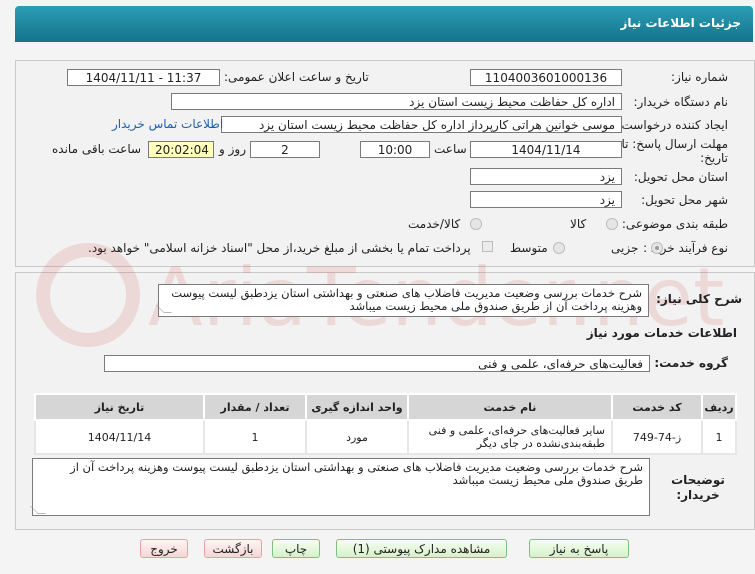  Describe the element at coordinates (578, 224) in the screenshot. I see `category-option-goods: کالا` at that location.